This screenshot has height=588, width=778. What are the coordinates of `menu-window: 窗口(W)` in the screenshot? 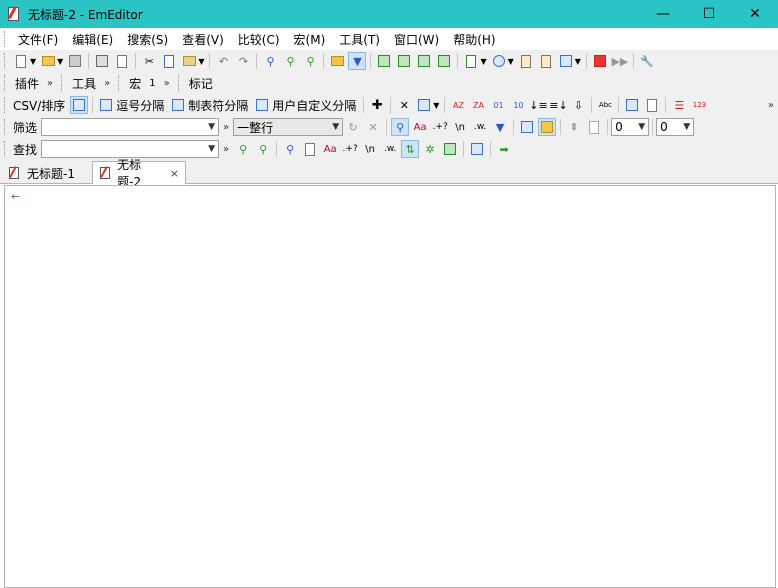 It's located at (416, 39).